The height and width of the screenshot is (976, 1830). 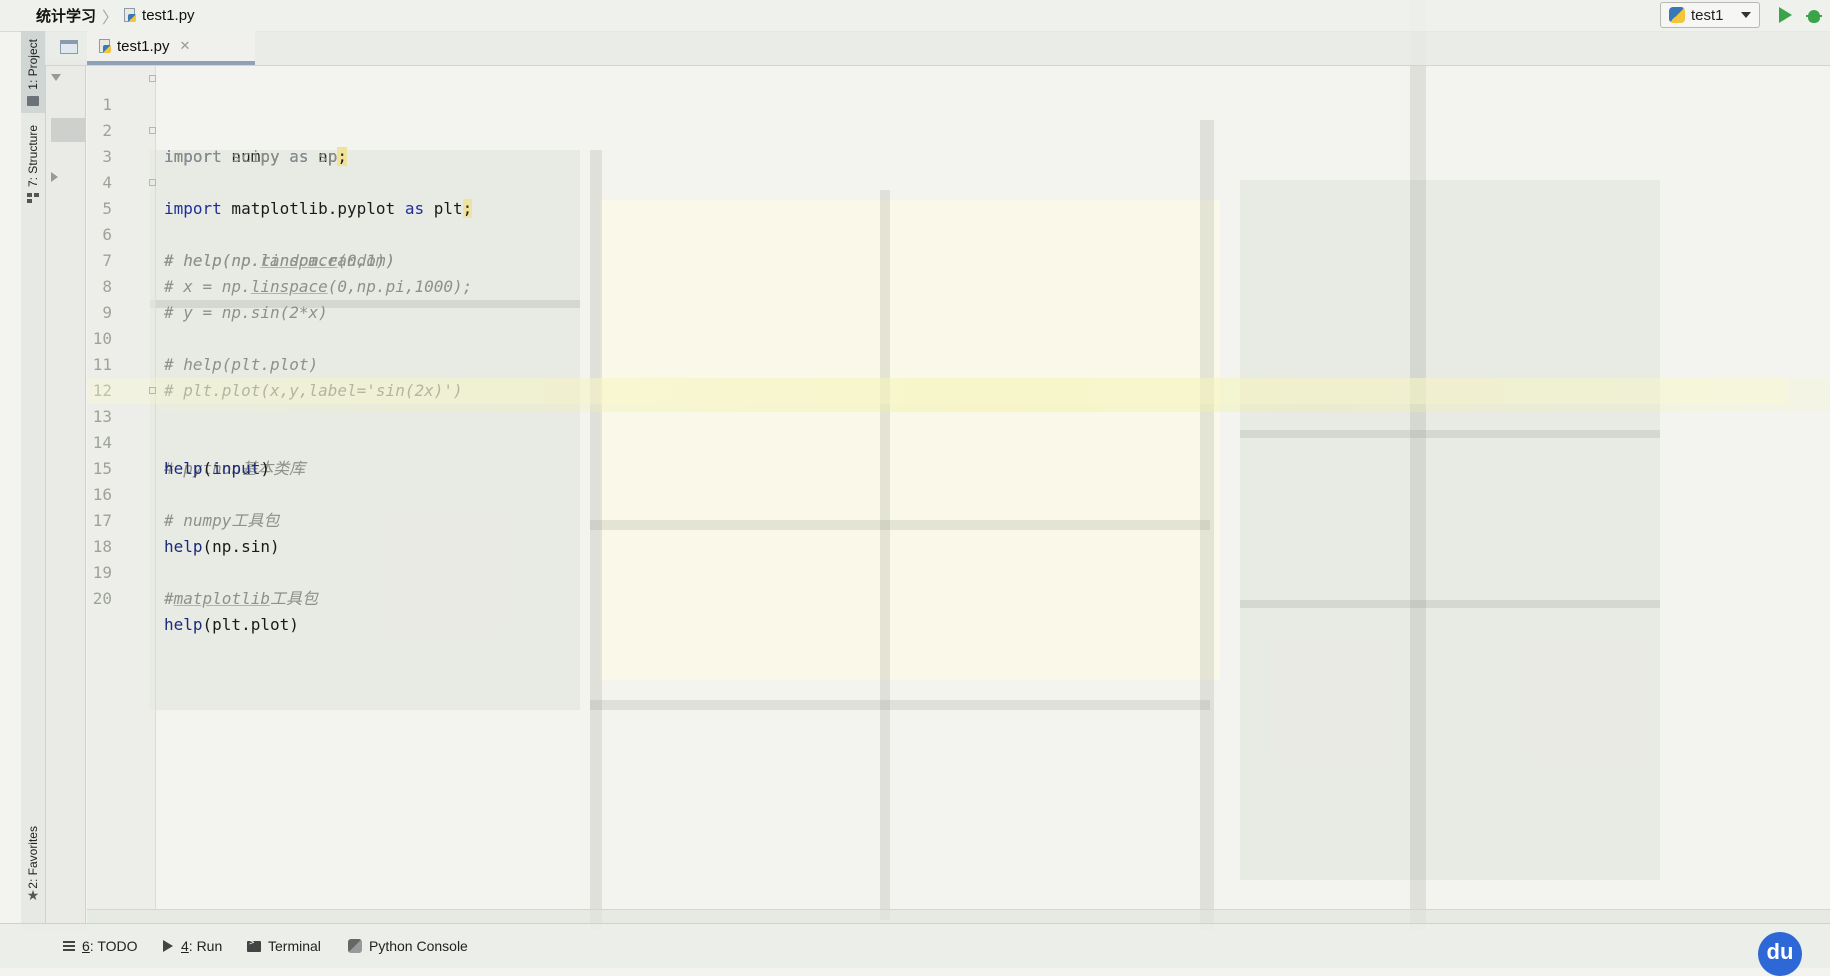 I want to click on tool-tab-favorites: 2: Favorites ★, so click(x=33, y=871).